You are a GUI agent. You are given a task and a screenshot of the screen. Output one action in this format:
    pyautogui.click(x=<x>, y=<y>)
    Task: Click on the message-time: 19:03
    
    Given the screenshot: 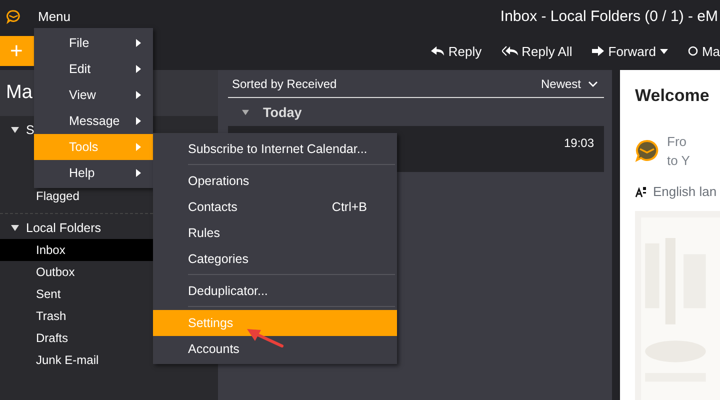 What is the action you would take?
    pyautogui.click(x=579, y=144)
    